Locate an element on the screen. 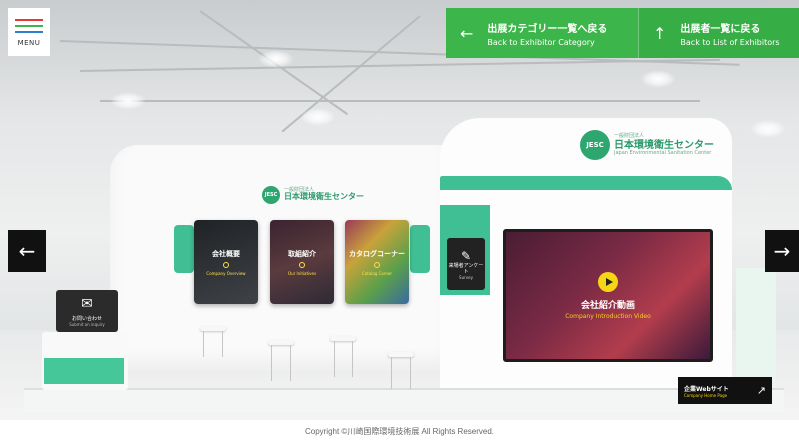 The image size is (799, 442). nav-list-jp: 出展者一覧に戻る is located at coordinates (720, 29).